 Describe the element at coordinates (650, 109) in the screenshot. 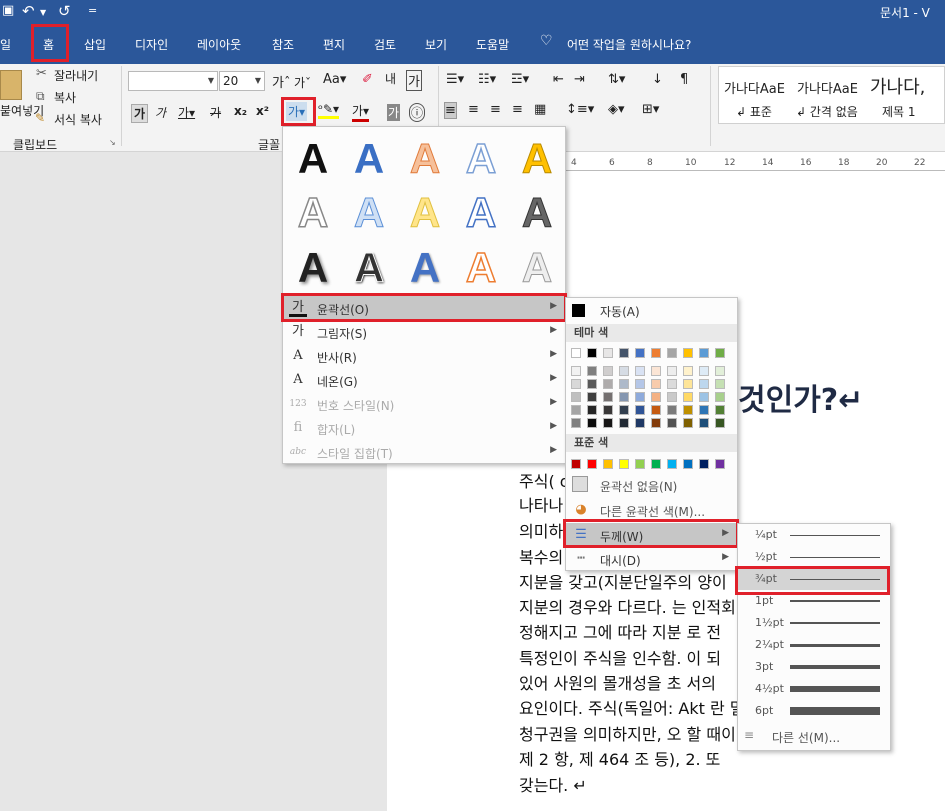

I see `borders-icon: ⊞▾` at that location.